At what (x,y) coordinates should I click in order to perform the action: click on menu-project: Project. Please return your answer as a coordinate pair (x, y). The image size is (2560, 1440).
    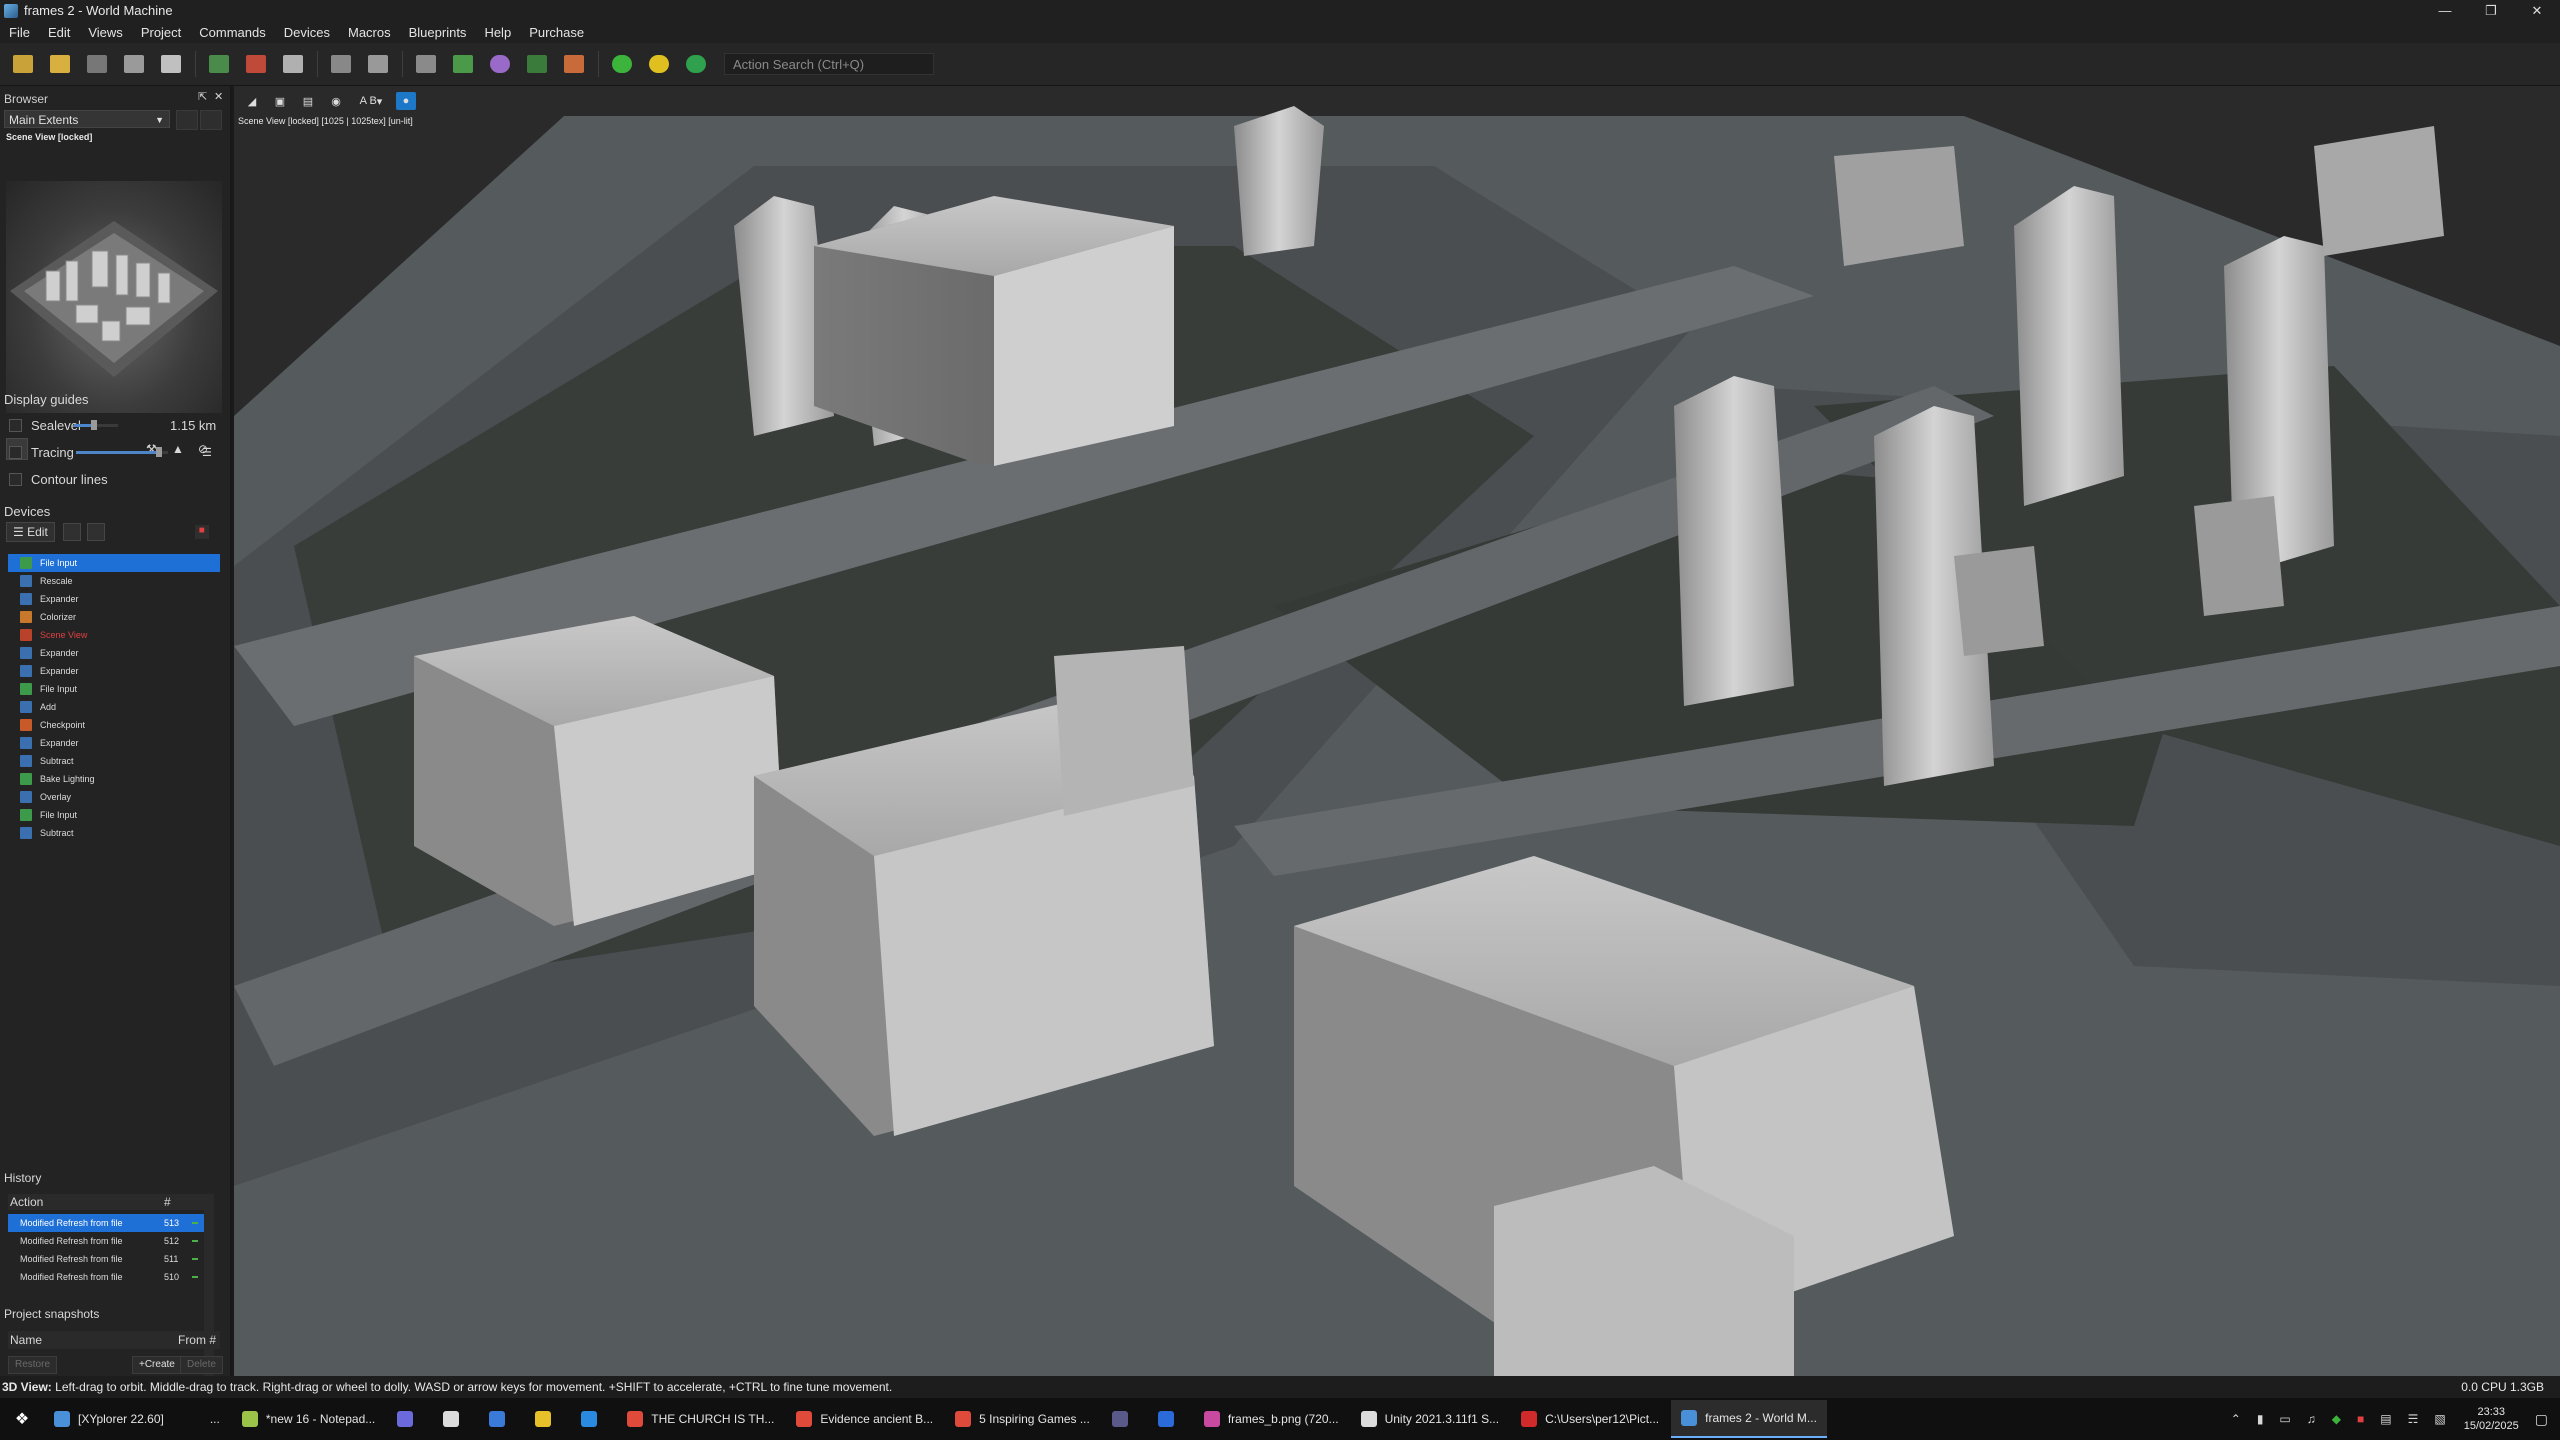
    Looking at the image, I should click on (161, 32).